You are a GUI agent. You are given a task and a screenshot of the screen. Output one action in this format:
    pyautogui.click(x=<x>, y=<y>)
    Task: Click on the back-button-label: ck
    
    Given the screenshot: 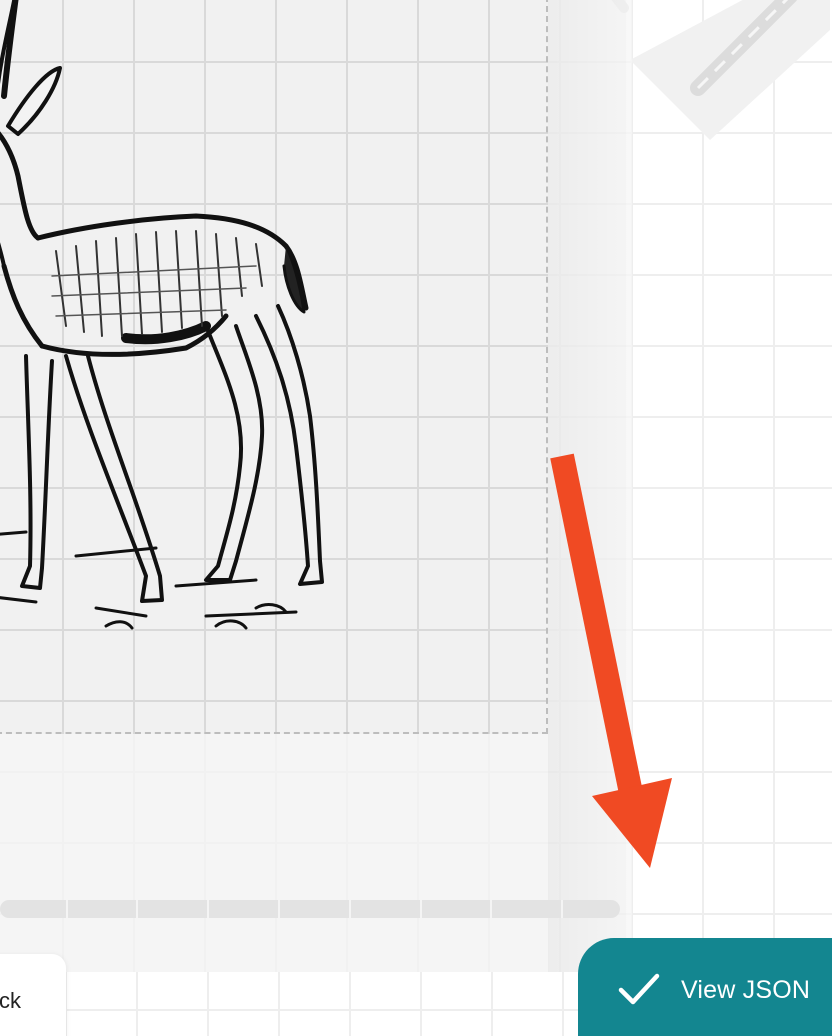 What is the action you would take?
    pyautogui.click(x=10, y=1000)
    